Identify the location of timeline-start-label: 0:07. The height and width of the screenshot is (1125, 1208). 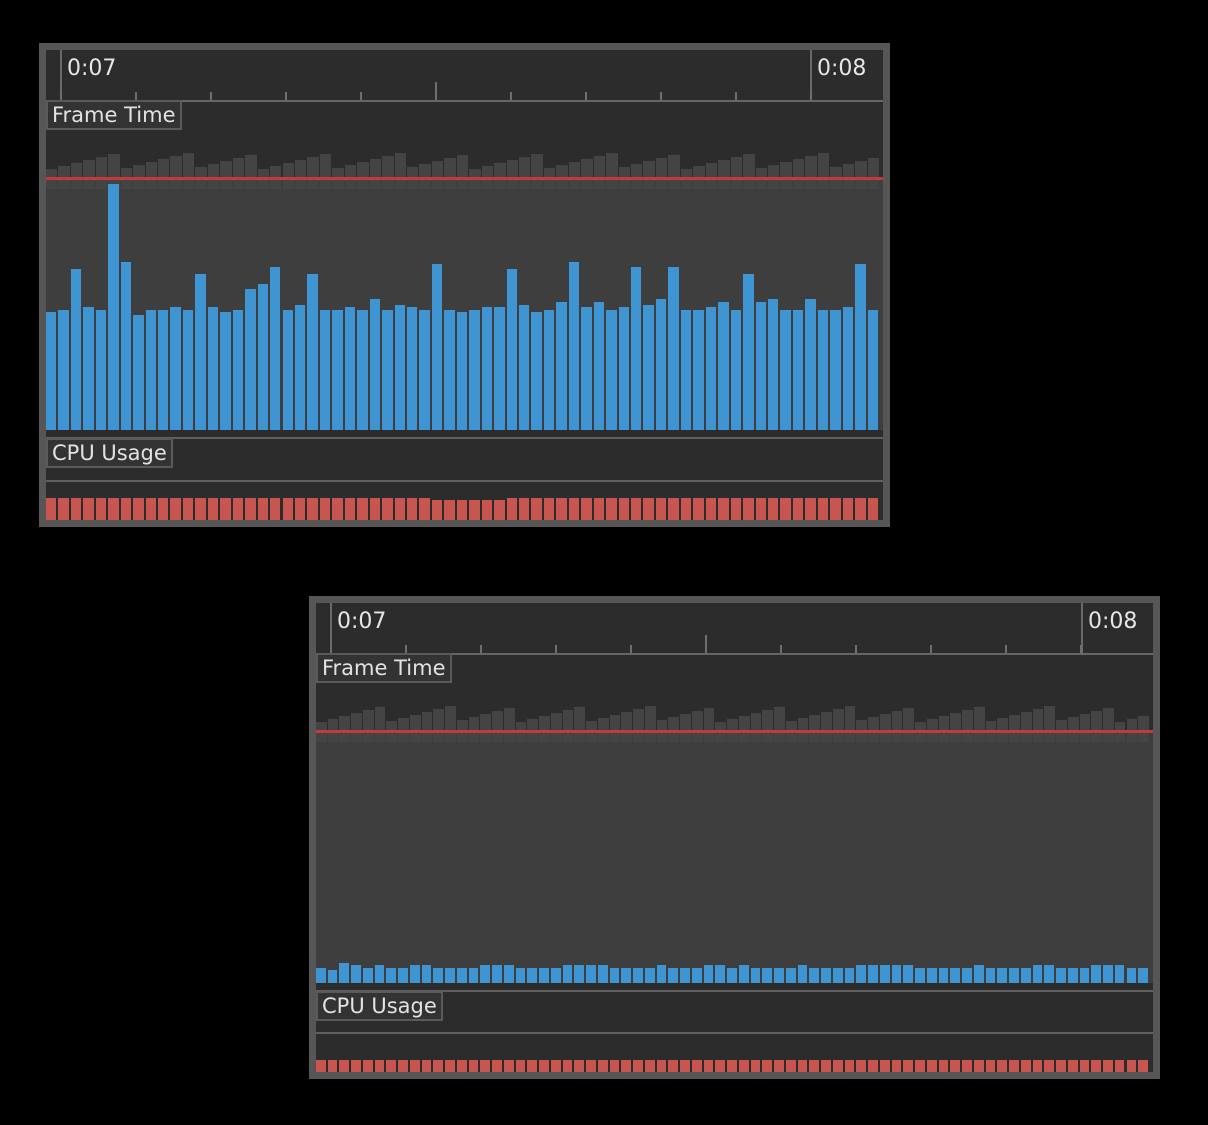
(362, 621).